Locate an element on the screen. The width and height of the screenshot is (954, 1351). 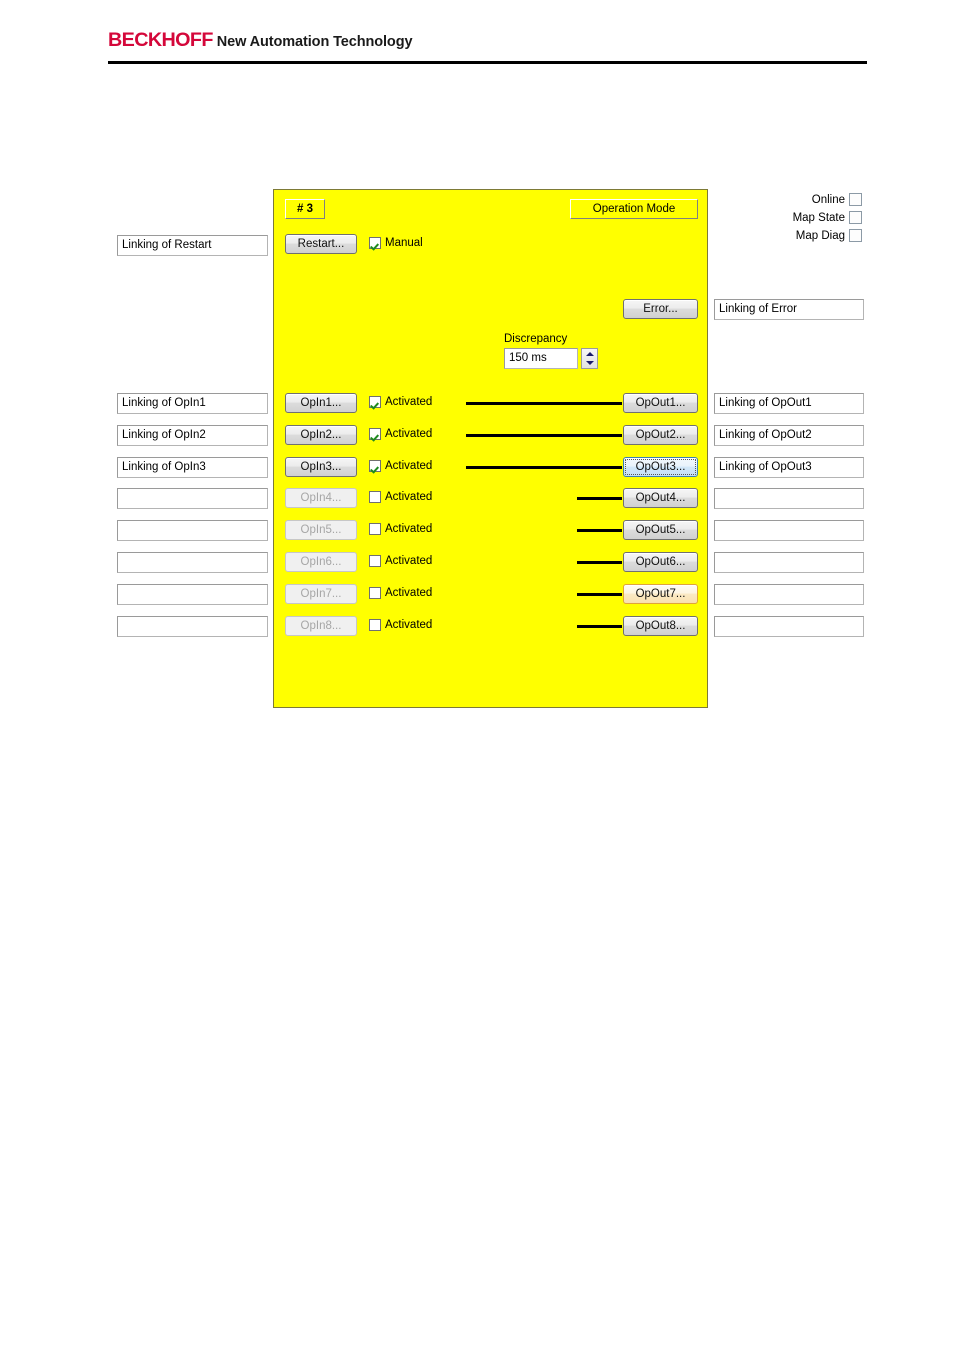
online-label: Online is located at coordinates (828, 200).